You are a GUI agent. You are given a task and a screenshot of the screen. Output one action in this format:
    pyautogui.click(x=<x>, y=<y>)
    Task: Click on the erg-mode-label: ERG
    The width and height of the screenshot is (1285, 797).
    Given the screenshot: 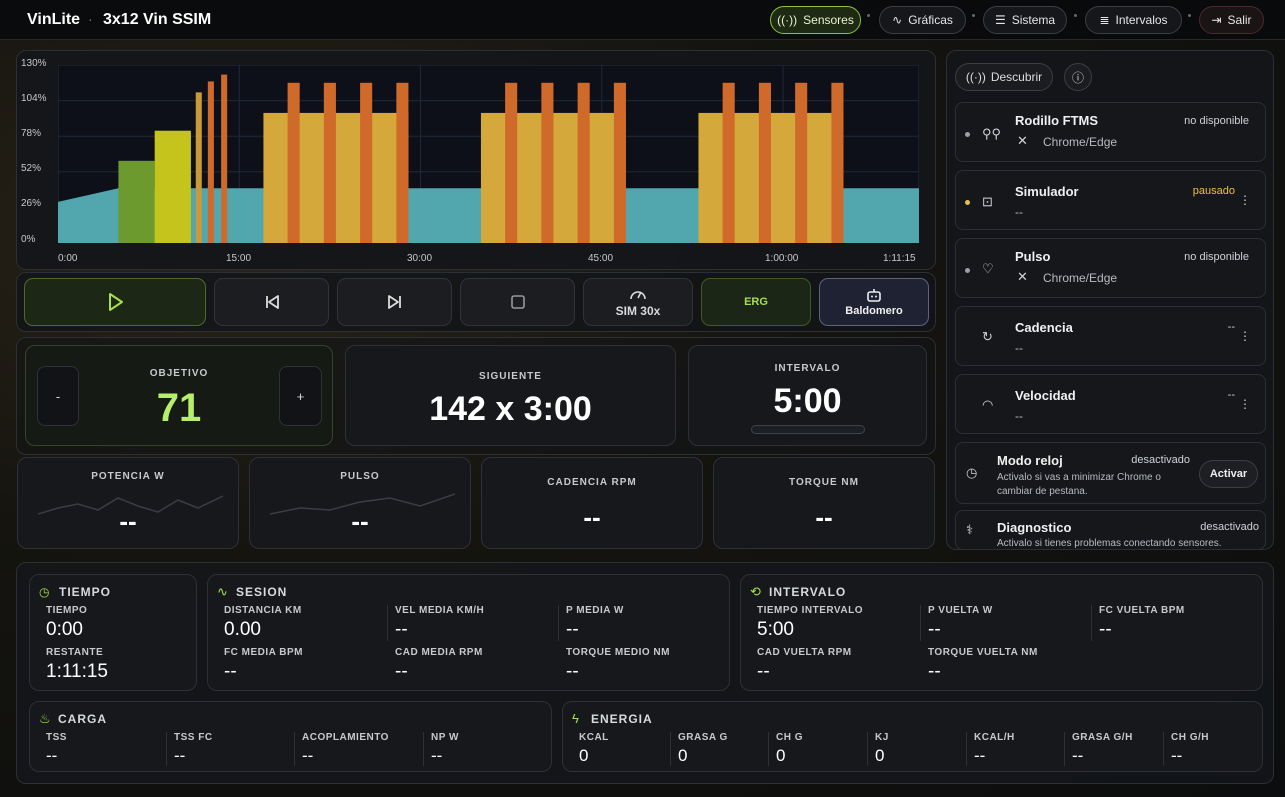 What is the action you would take?
    pyautogui.click(x=756, y=302)
    